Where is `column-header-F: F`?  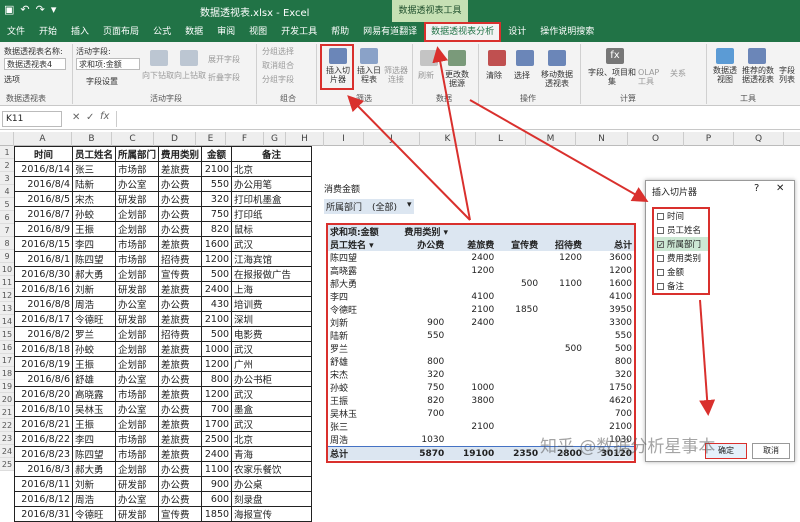
column-header-F: F is located at coordinates (245, 139).